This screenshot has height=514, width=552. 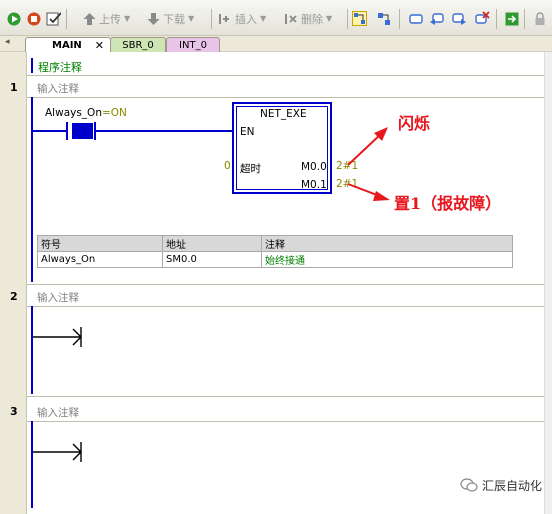 I want to click on watermark: 汇辰自动化, so click(x=501, y=485).